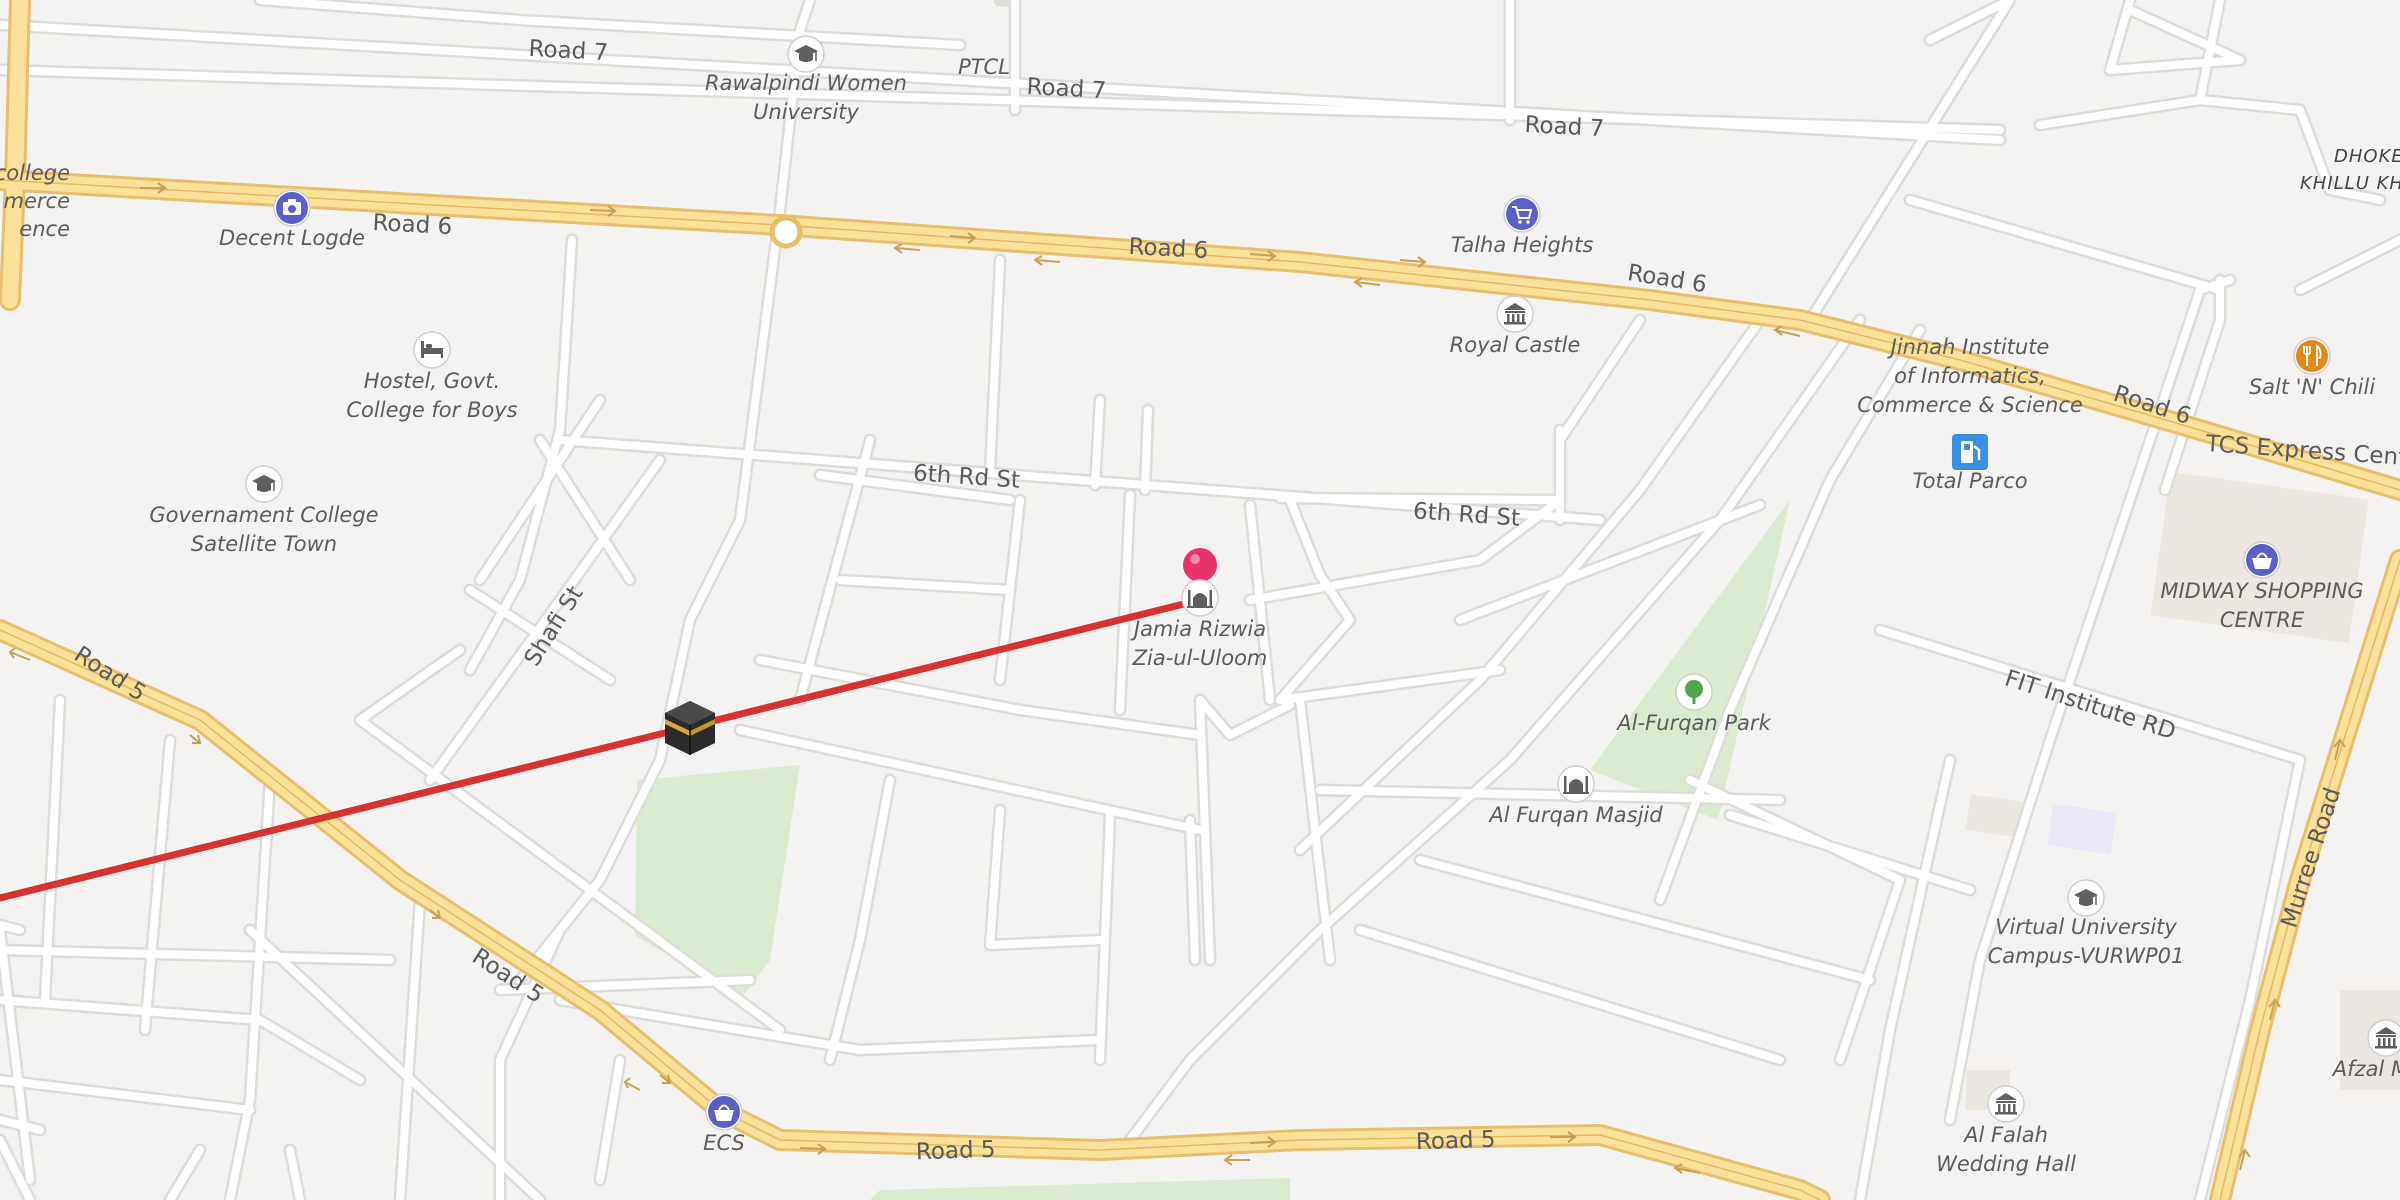  I want to click on poi-label-ecs: ECS, so click(724, 1143).